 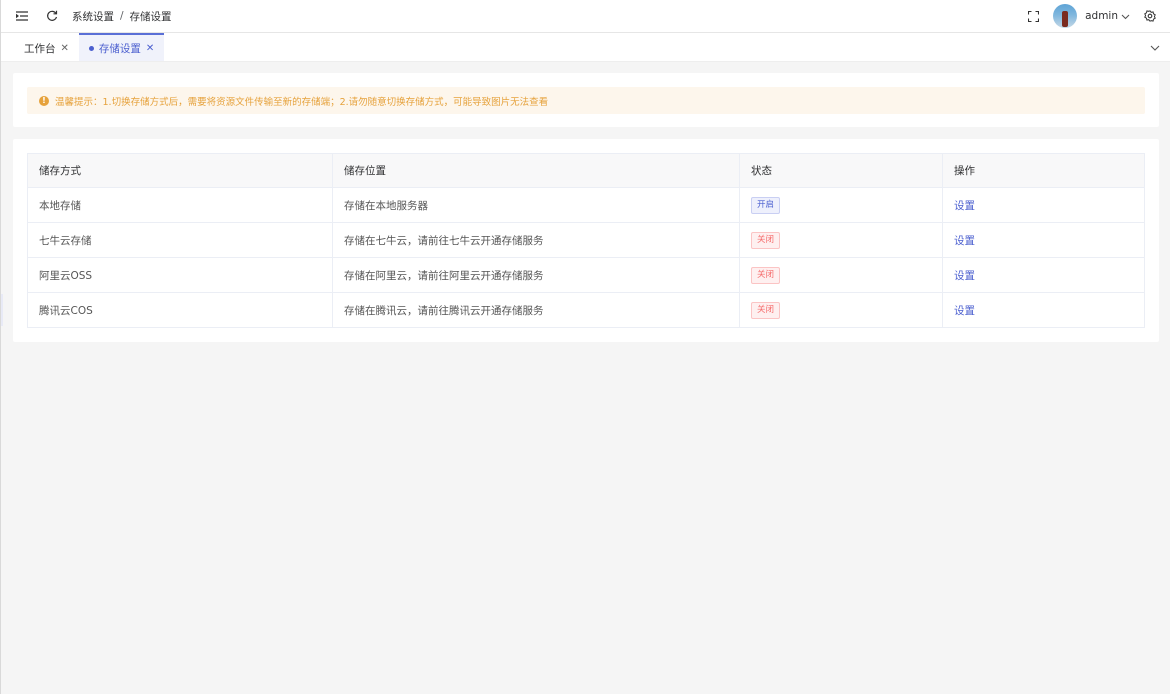 What do you see at coordinates (180, 275) in the screenshot?
I see `storage-method: 阿里云OSS` at bounding box center [180, 275].